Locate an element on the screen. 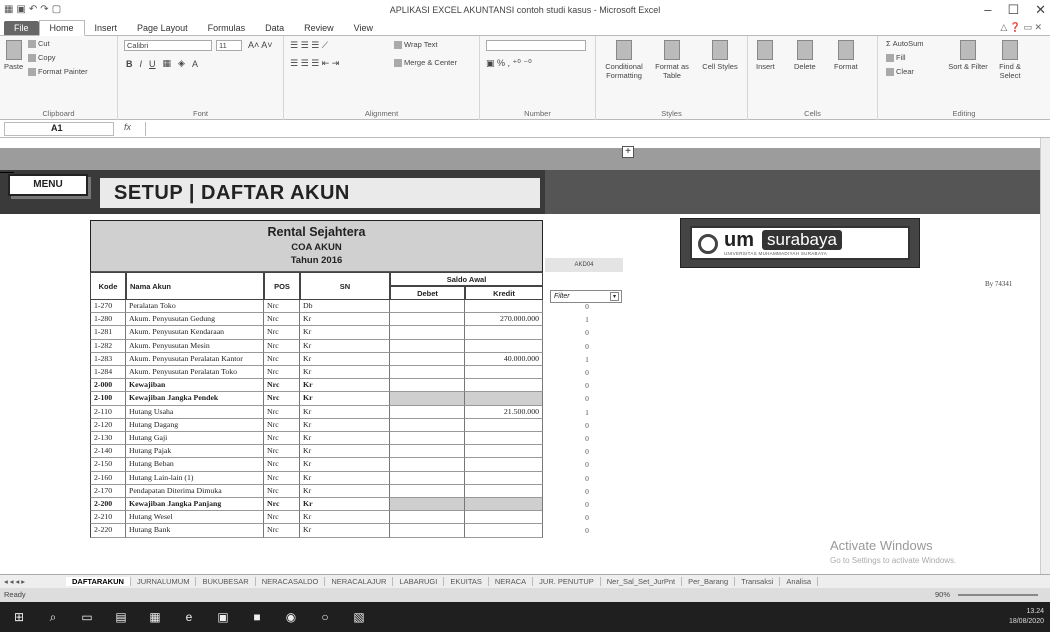 This screenshot has width=1050, height=632. chevron-down-icon: ▾ is located at coordinates (614, 296).